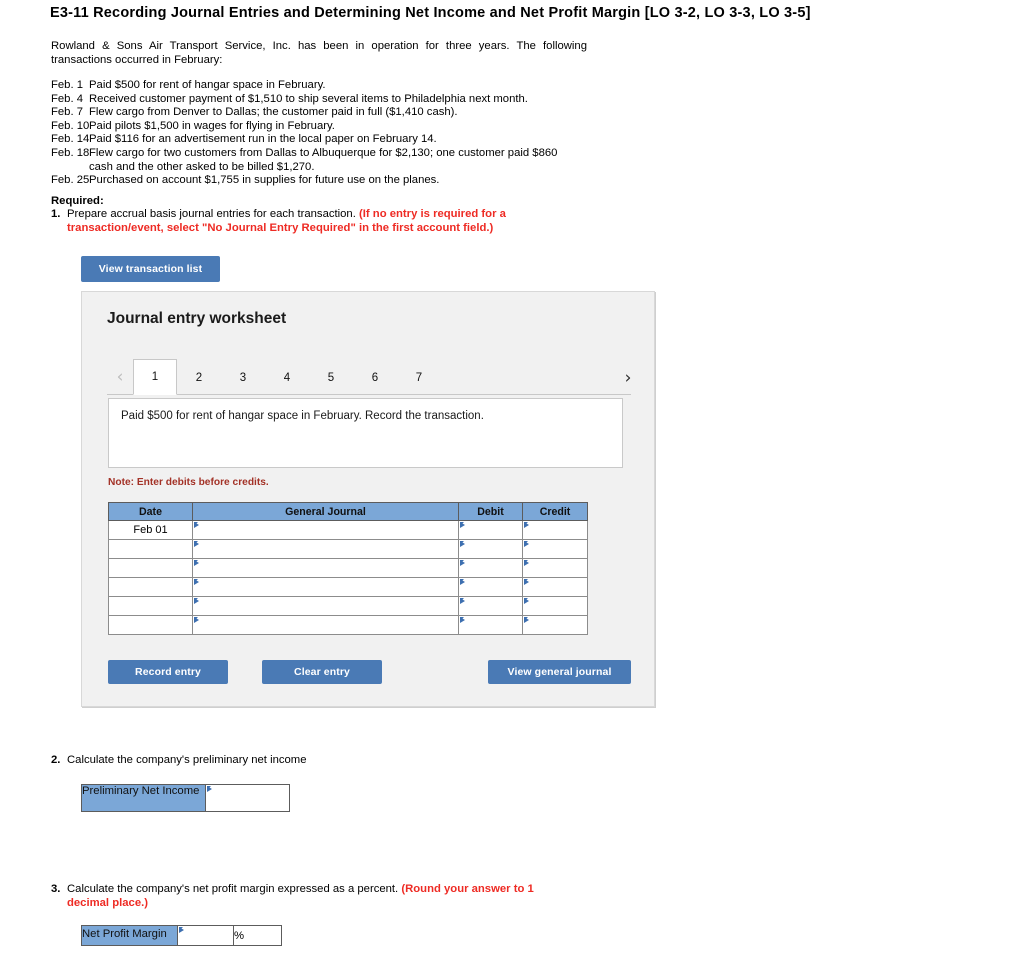 This screenshot has height=960, width=1024. Describe the element at coordinates (322, 672) in the screenshot. I see `clear-entry-button: Clear entry` at that location.